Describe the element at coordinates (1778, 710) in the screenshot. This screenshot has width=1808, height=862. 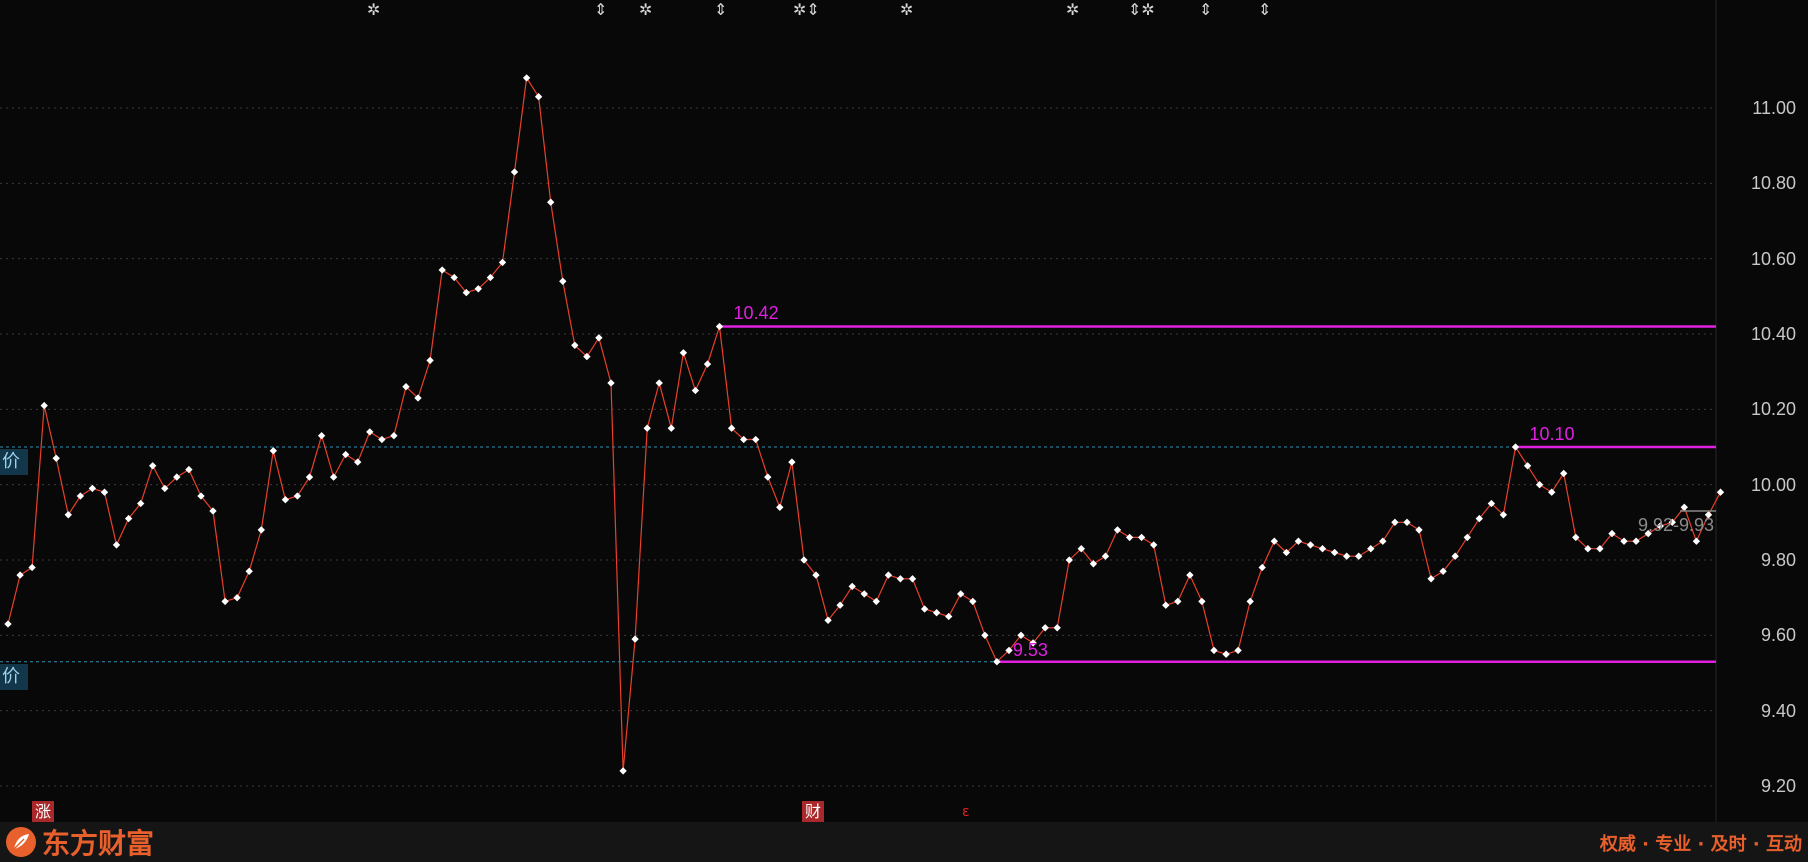
I see `y-tick-label: 9.40` at that location.